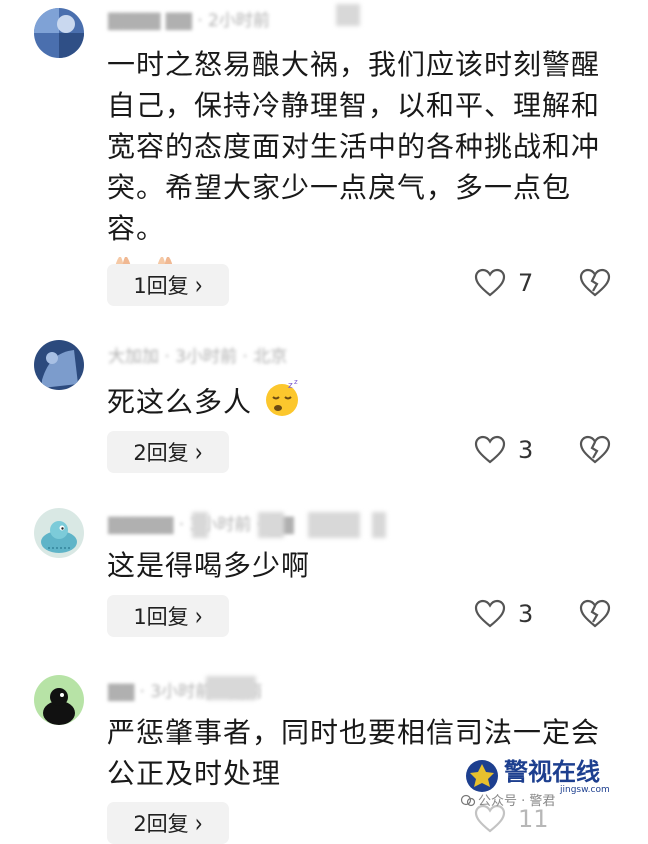 The image size is (648, 844). Describe the element at coordinates (339, 208) in the screenshot. I see `comment-line: 突。希望大家少一点戾气，多一点包容。` at that location.